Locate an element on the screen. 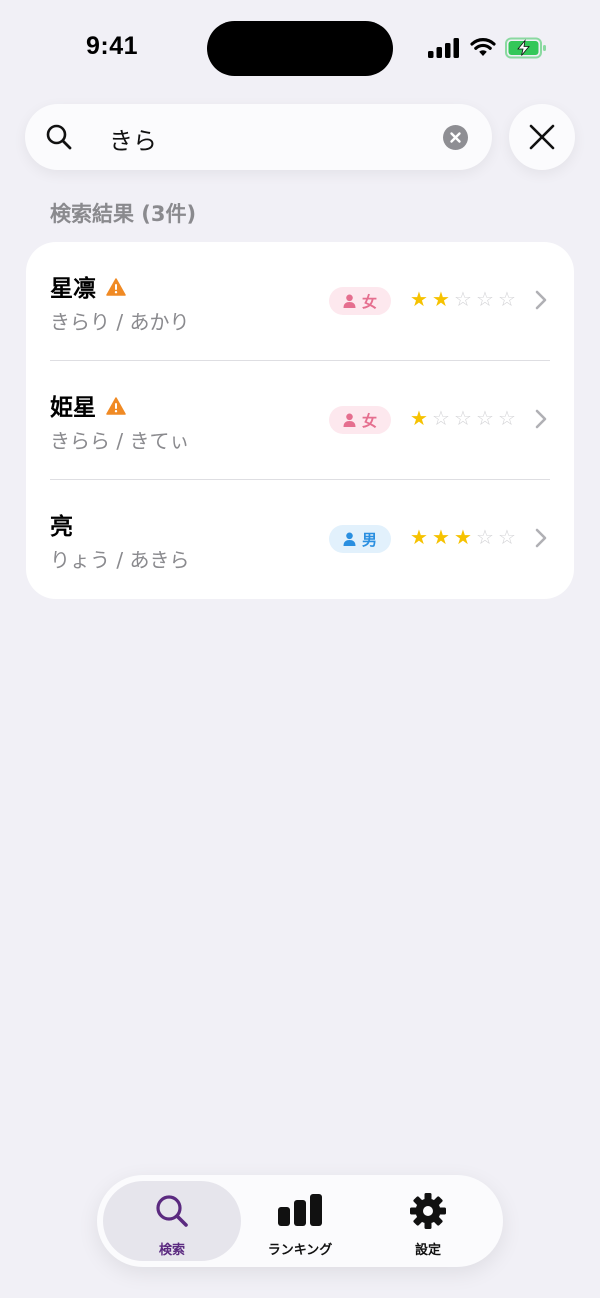 The height and width of the screenshot is (1298, 600). tab-label: ランキング is located at coordinates (300, 1250).